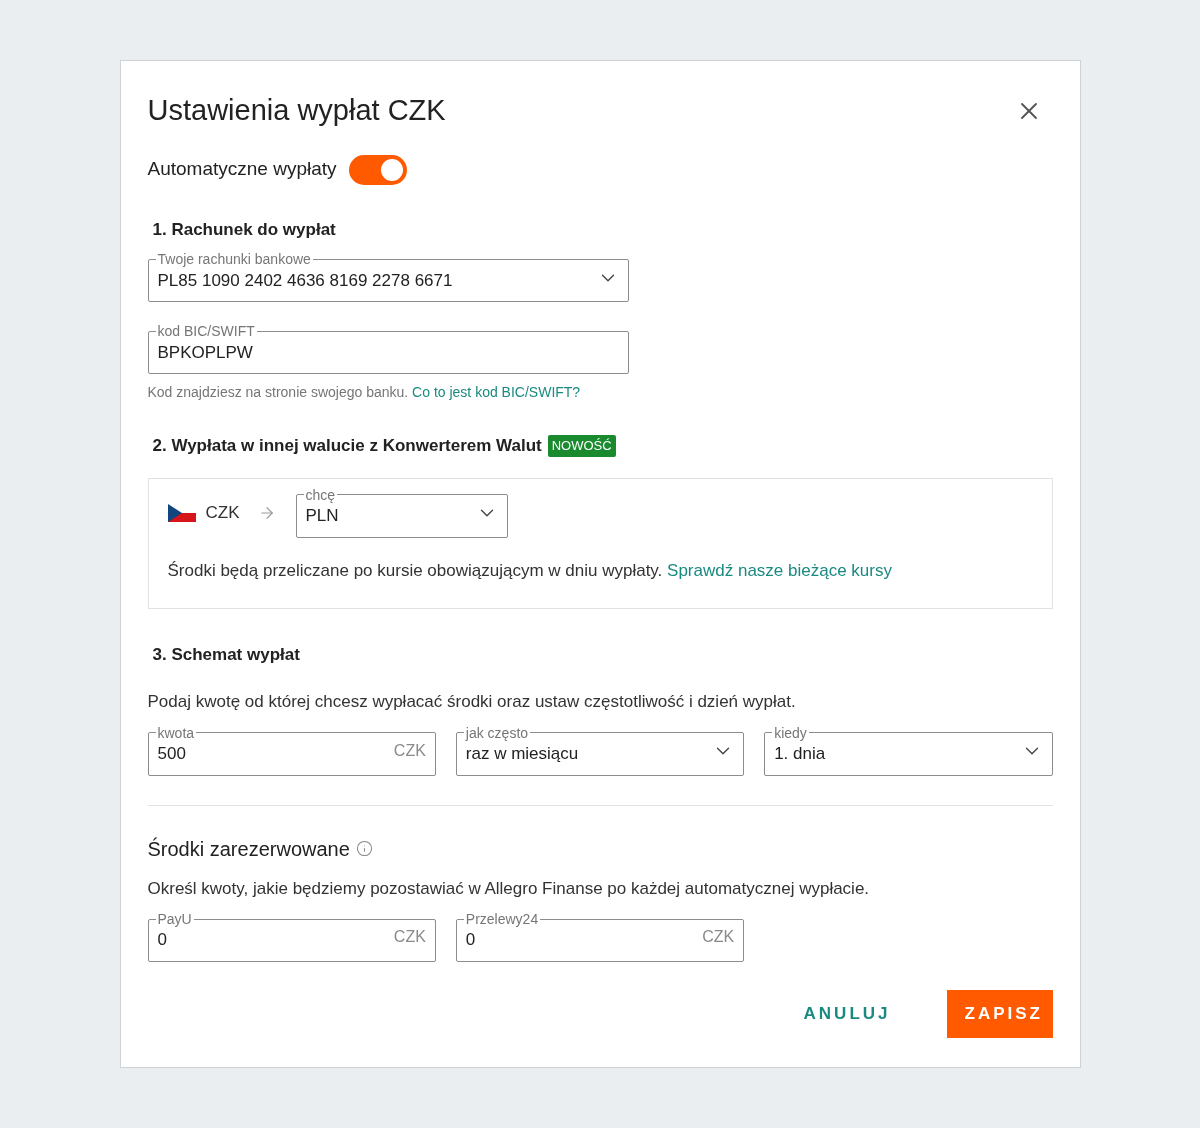 The image size is (1200, 1128). I want to click on cancel-button: ANULUJ, so click(847, 1014).